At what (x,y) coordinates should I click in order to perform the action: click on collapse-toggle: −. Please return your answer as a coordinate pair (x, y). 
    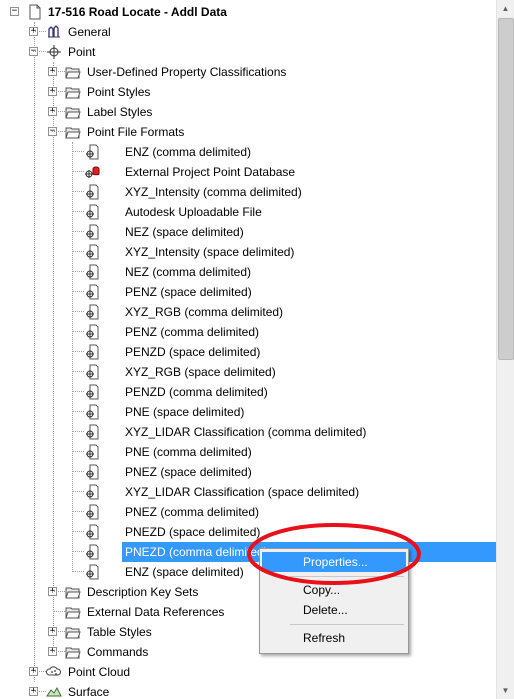
    Looking at the image, I should click on (14, 11).